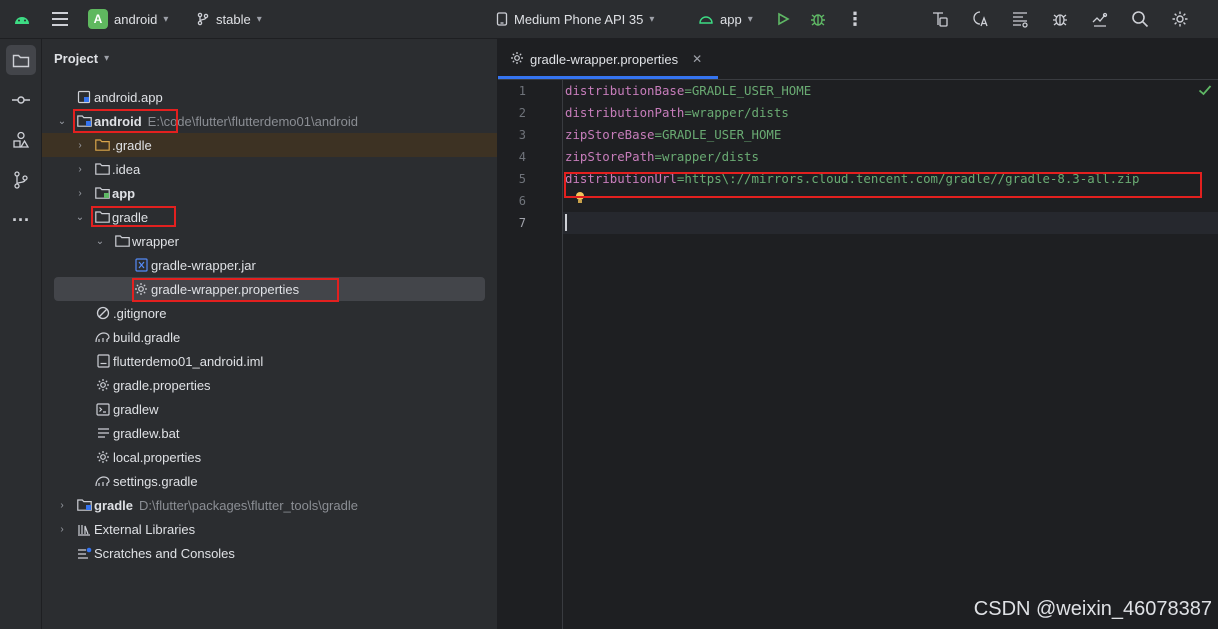  I want to click on property-key: zipStoreBase, so click(610, 134).